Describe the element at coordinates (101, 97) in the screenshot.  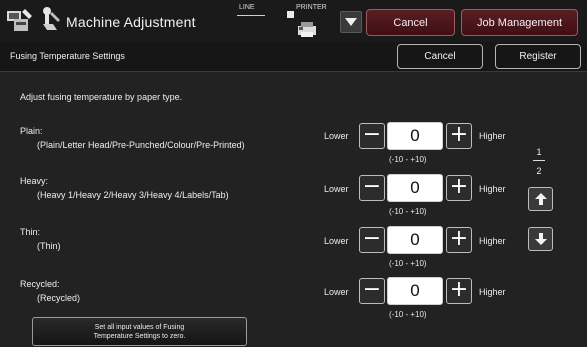
I see `instruction-text: Adjust fusing temperature by paper type.` at that location.